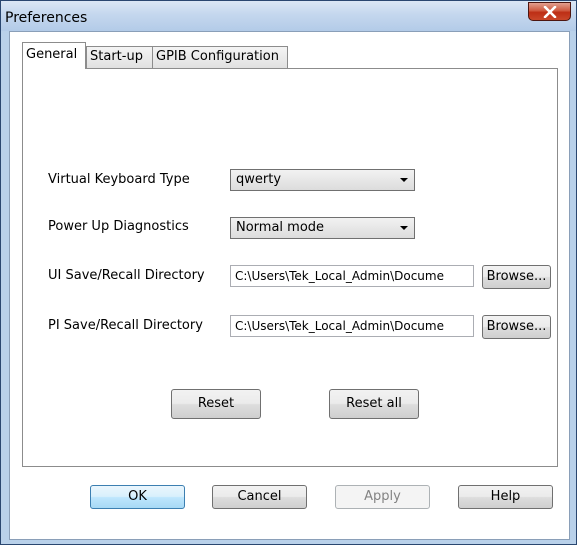  Describe the element at coordinates (216, 404) in the screenshot. I see `reset-button: Reset` at that location.